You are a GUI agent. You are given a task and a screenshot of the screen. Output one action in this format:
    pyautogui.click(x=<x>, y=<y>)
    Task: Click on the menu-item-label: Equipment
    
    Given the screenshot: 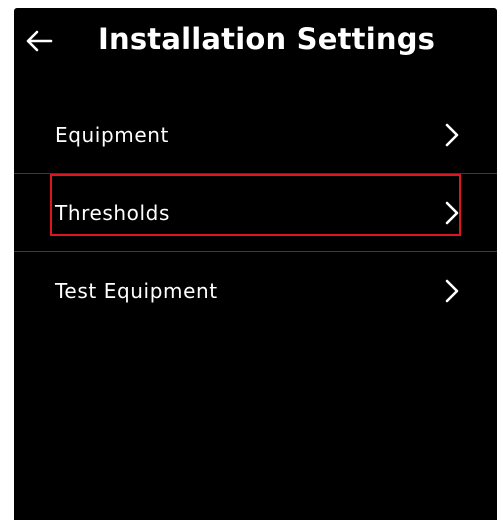 What is the action you would take?
    pyautogui.click(x=112, y=134)
    